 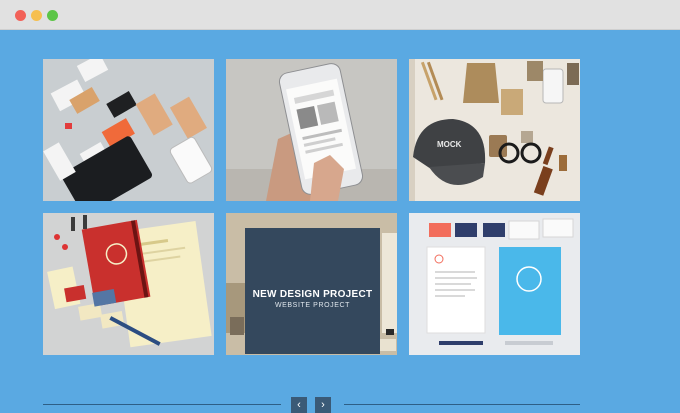 I want to click on previous-button: ‹, so click(x=299, y=405).